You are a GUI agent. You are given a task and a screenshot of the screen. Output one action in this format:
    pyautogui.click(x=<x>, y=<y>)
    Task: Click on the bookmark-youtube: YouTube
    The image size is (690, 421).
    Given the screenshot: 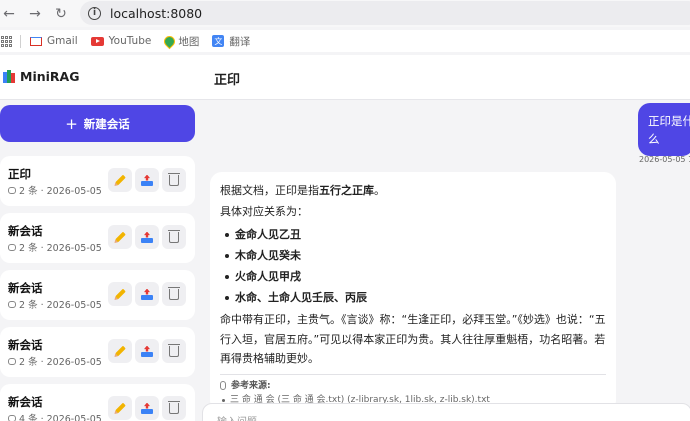 What is the action you would take?
    pyautogui.click(x=121, y=41)
    